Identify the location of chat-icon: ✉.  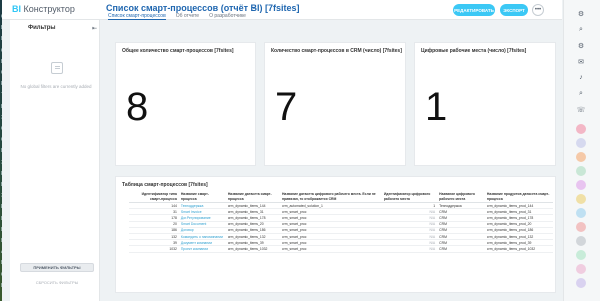
(581, 62).